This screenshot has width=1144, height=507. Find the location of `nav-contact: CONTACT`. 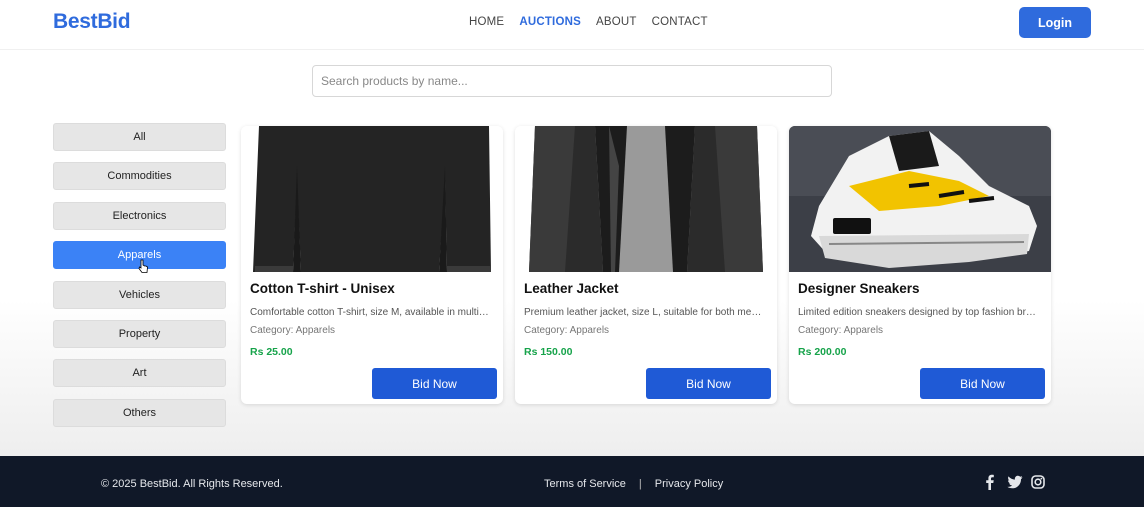

nav-contact: CONTACT is located at coordinates (680, 22).